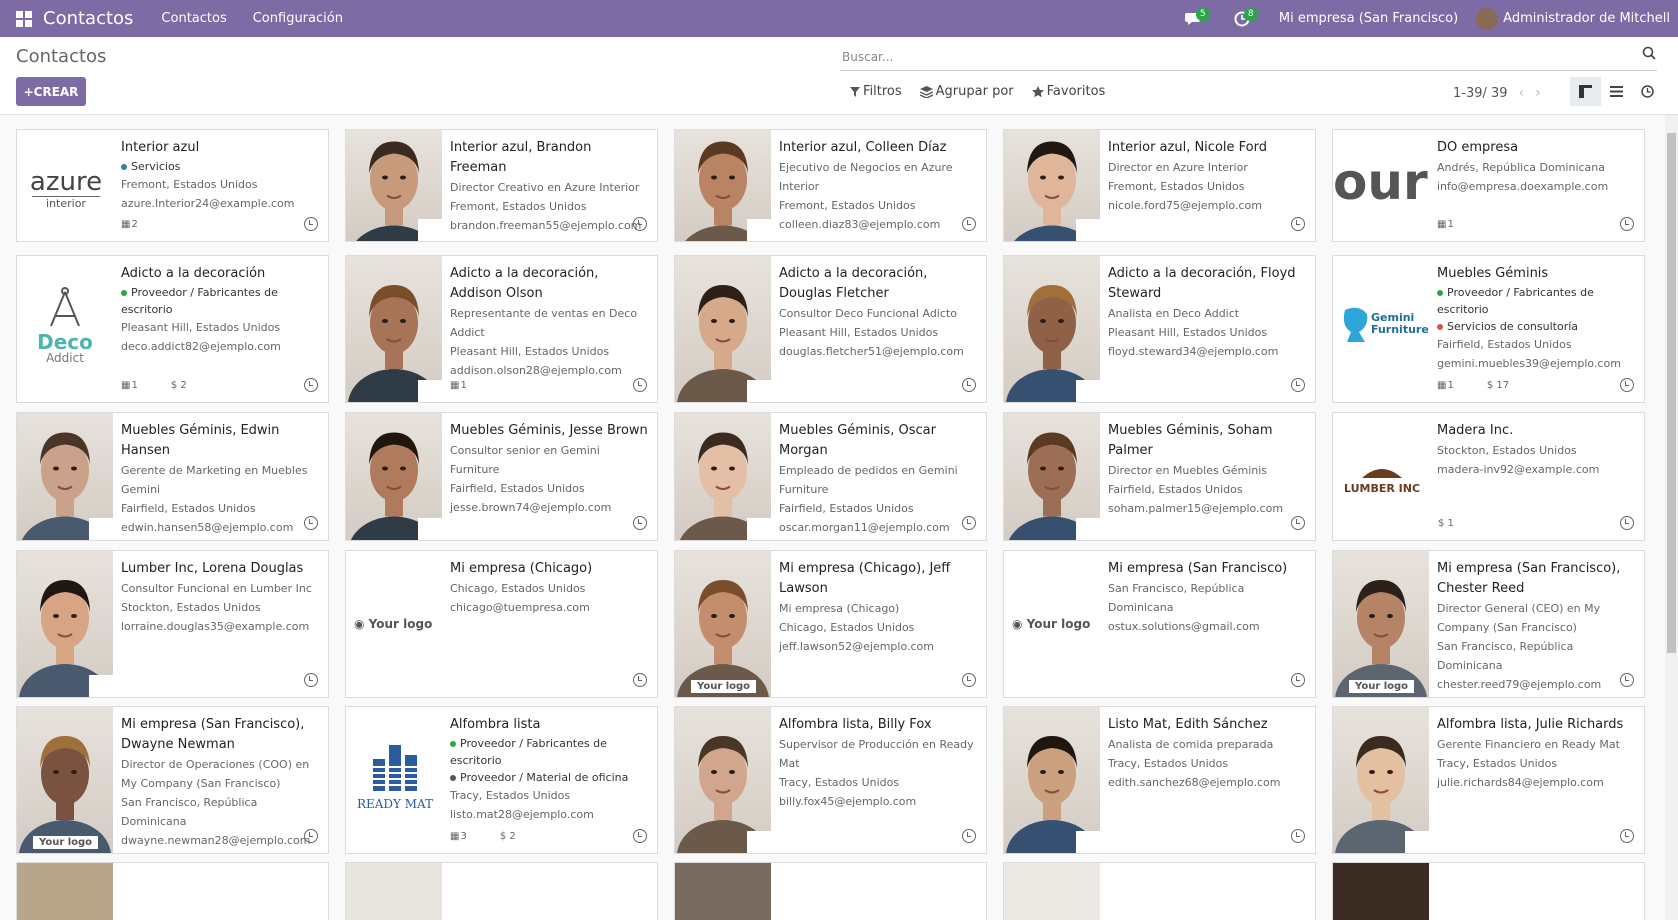 The width and height of the screenshot is (1678, 920). Describe the element at coordinates (51, 91) in the screenshot. I see `create-button: + CREAR` at that location.